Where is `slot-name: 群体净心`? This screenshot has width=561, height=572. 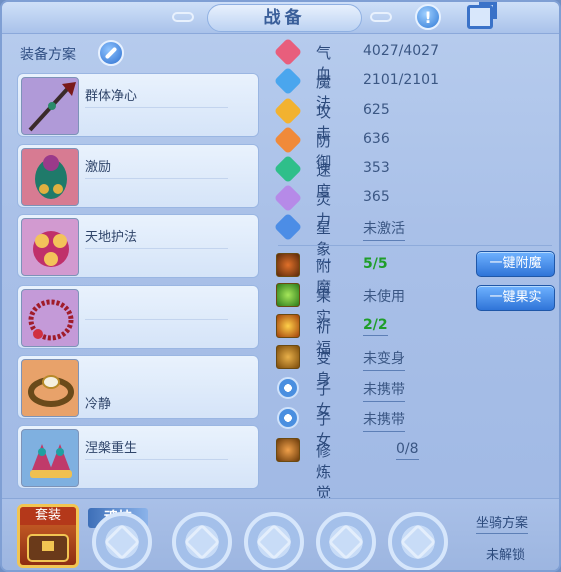
slot-name: 群体净心 is located at coordinates (111, 96).